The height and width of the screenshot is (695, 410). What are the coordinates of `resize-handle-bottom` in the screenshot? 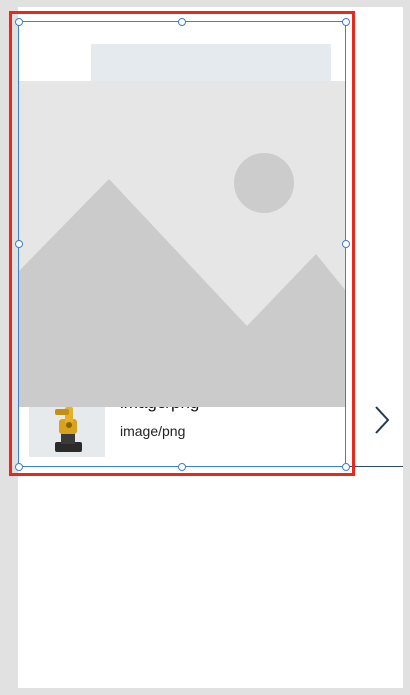 It's located at (182, 467).